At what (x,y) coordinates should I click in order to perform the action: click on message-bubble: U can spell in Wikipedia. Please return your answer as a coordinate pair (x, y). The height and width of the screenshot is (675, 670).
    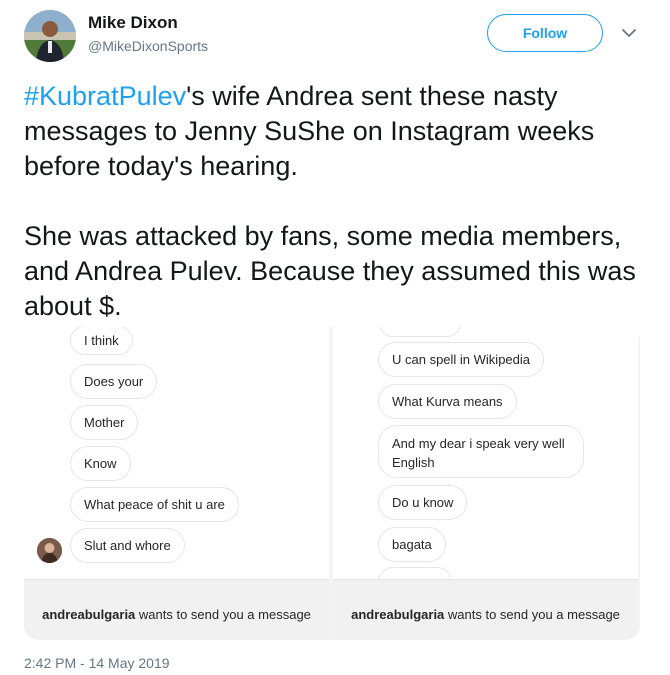
    Looking at the image, I should click on (461, 359).